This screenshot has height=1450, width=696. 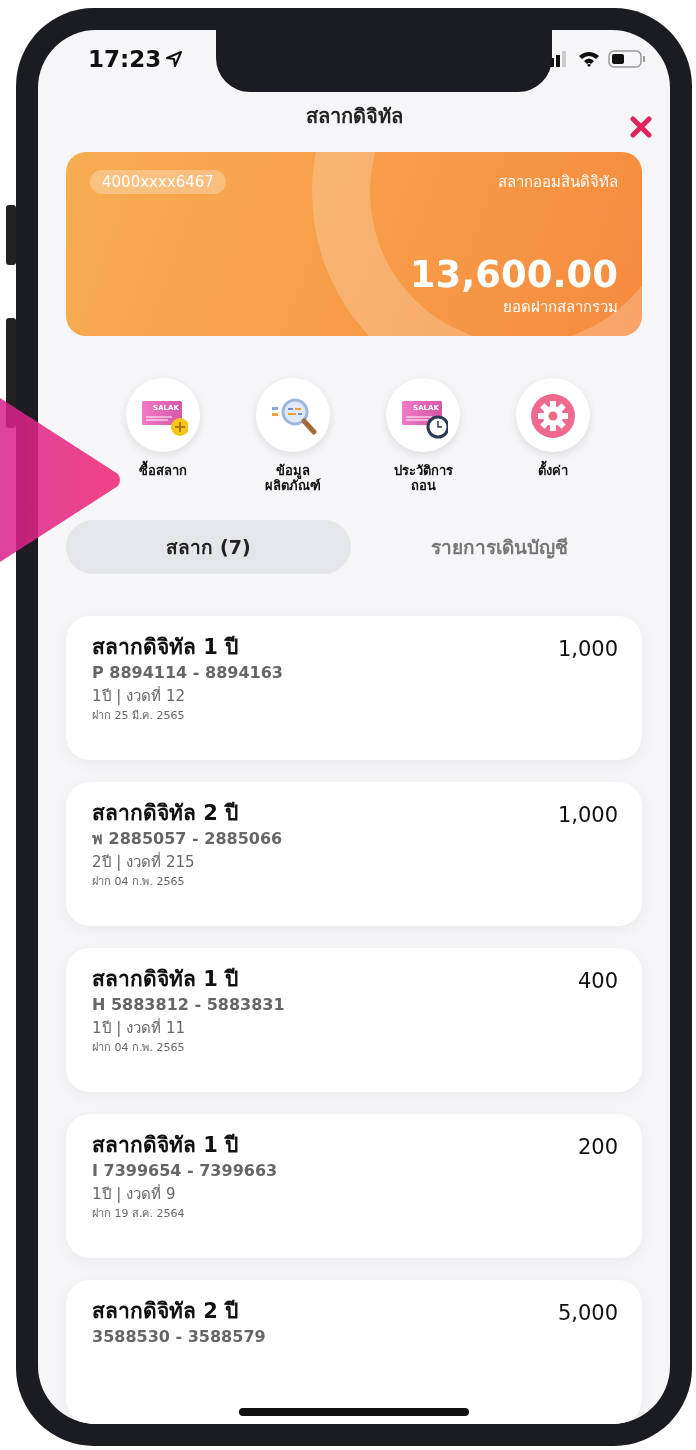 I want to click on term-info: 1ปี | งวดที่ 9, so click(x=134, y=1194).